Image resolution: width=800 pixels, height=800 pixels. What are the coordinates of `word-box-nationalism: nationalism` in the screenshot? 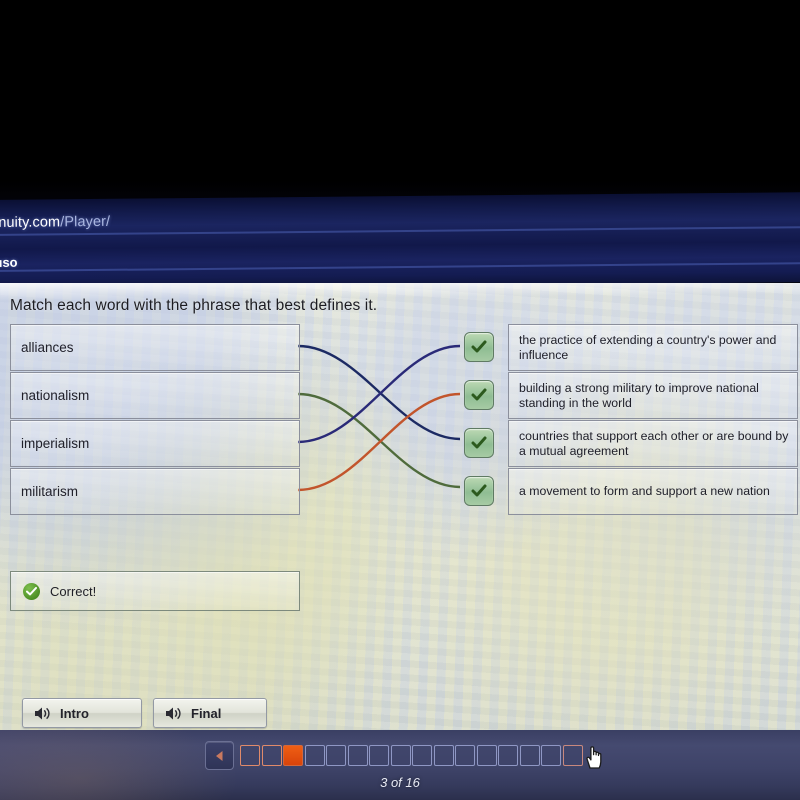 It's located at (155, 395).